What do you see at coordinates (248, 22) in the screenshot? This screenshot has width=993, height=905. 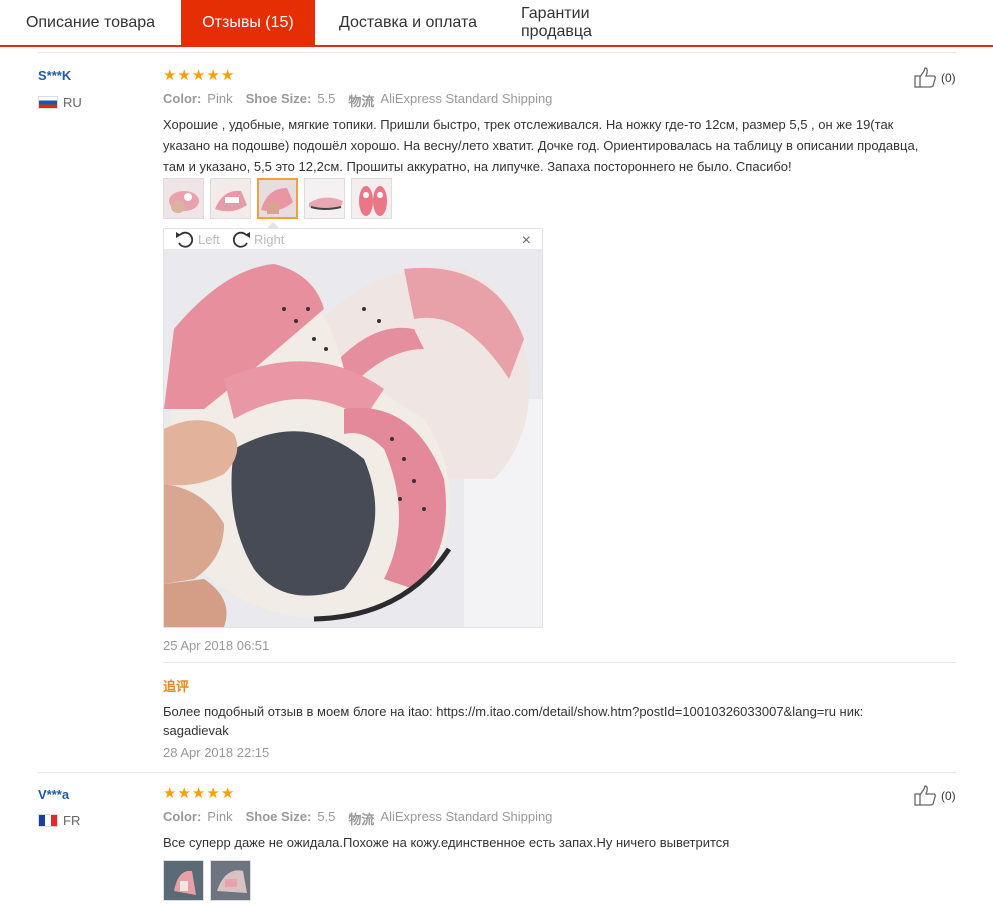 I see `tab-reviews: Отзывы (15)` at bounding box center [248, 22].